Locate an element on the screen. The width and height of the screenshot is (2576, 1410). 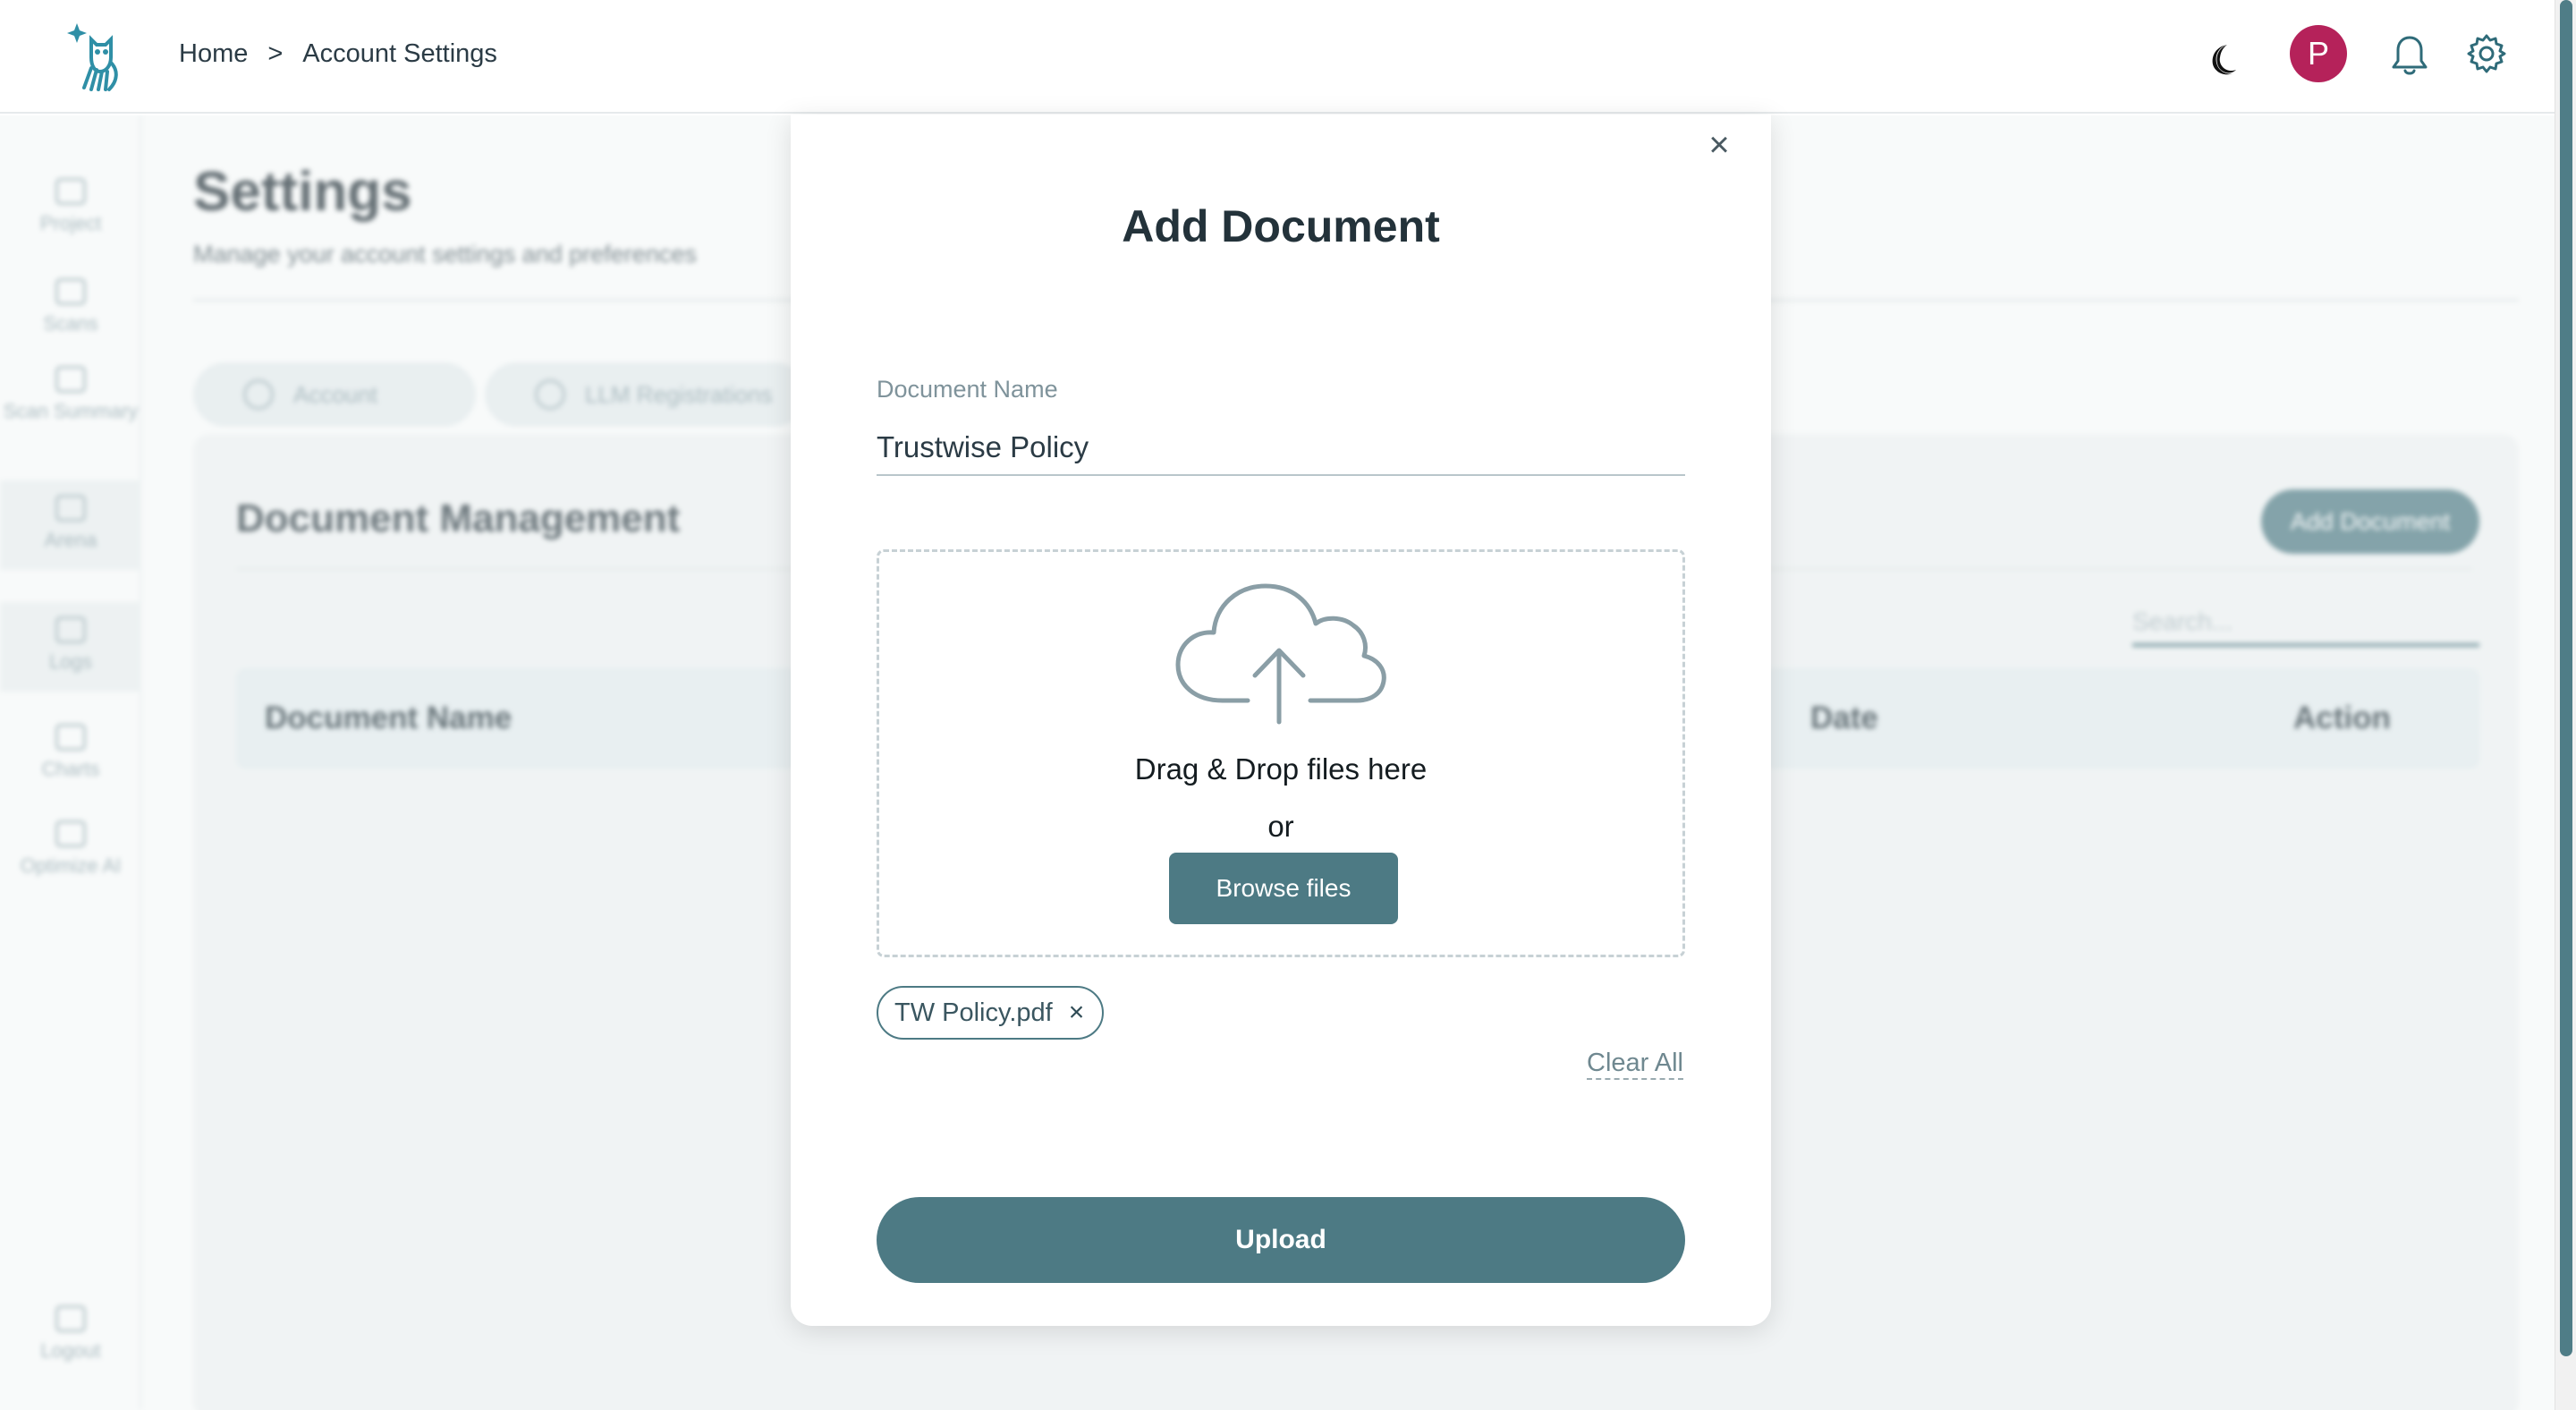
breadcrumb: Home > Account Settings is located at coordinates (338, 54).